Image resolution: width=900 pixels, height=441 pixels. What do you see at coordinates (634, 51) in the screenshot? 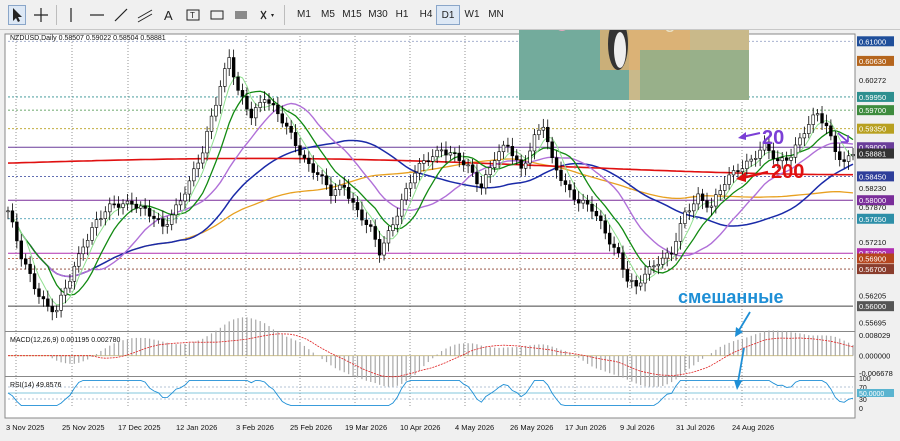
I see `currency-photo: 5` at bounding box center [634, 51].